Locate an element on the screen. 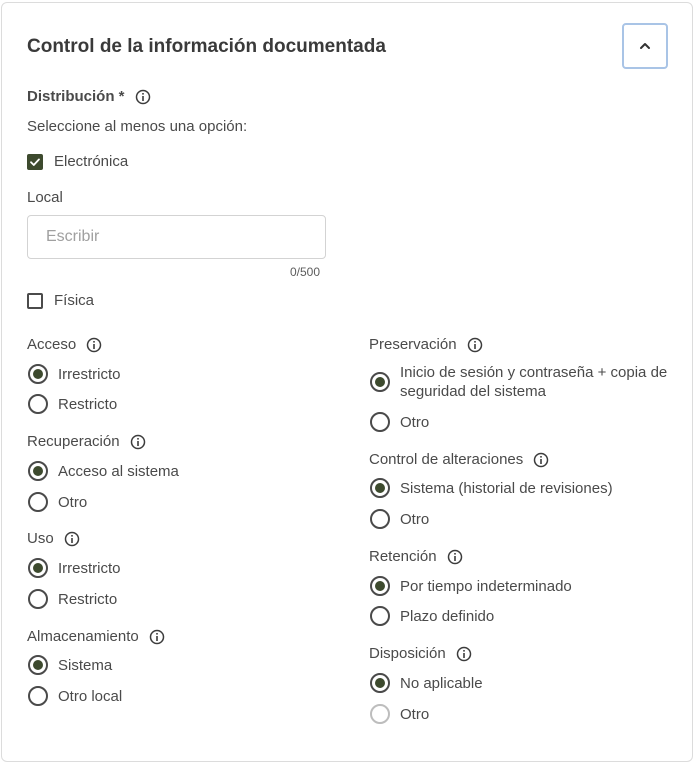 The width and height of the screenshot is (695, 762). recuperacion-option-otro: Otro is located at coordinates (57, 502).